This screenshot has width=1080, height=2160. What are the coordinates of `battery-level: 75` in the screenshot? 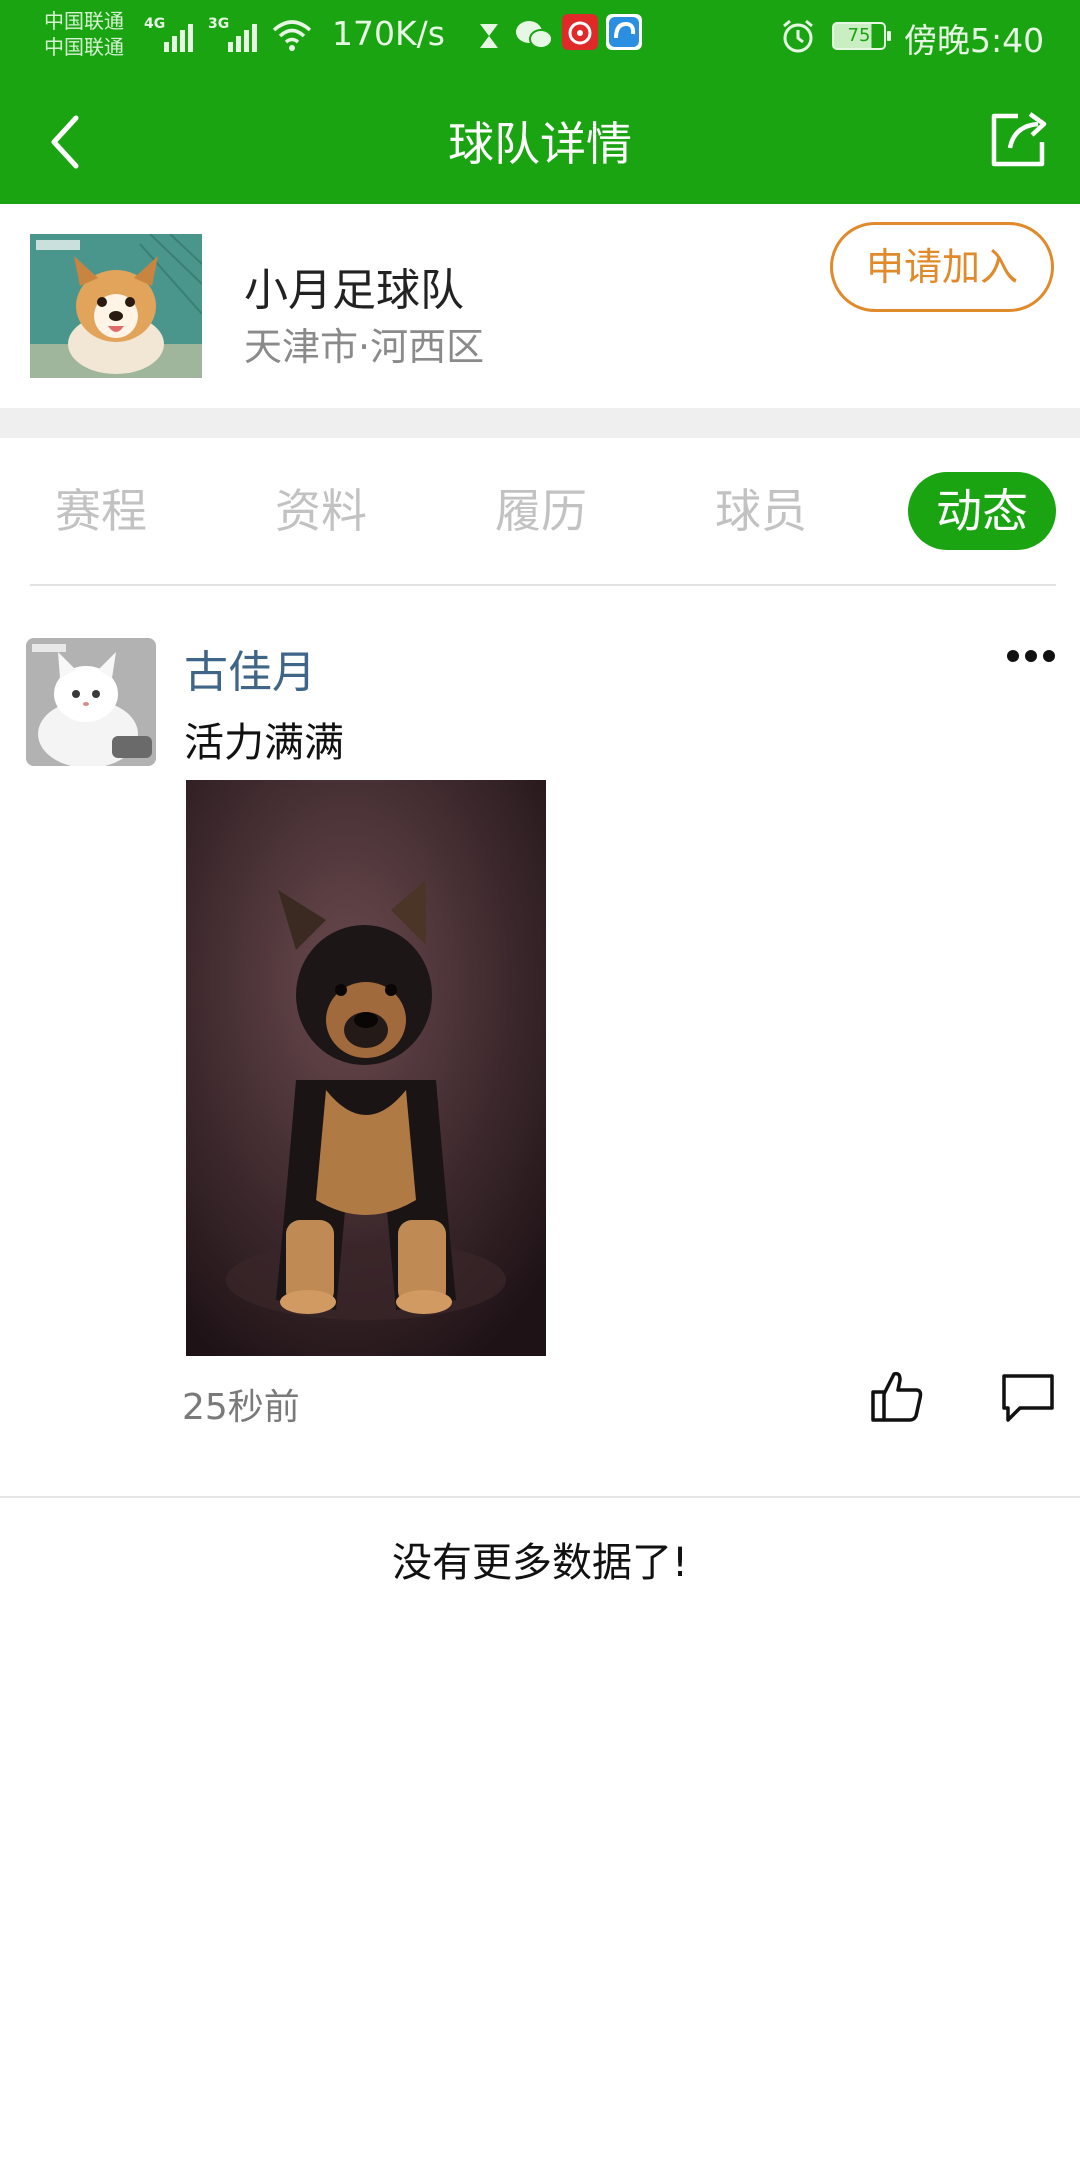 It's located at (859, 35).